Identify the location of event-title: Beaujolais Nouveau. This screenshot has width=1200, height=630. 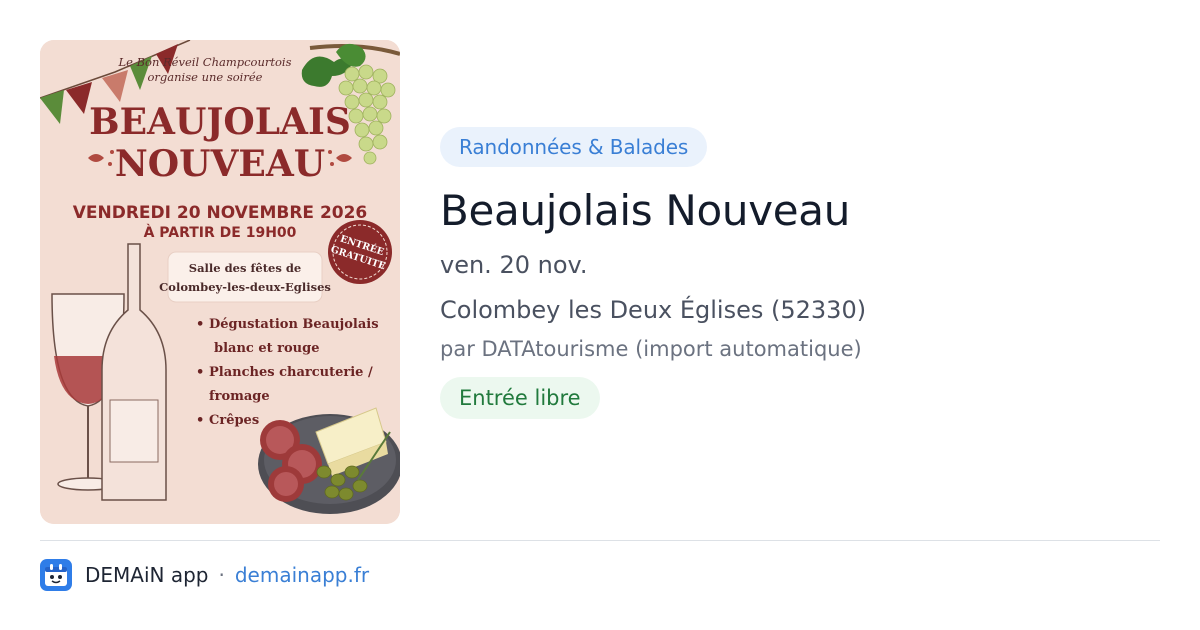
(645, 210).